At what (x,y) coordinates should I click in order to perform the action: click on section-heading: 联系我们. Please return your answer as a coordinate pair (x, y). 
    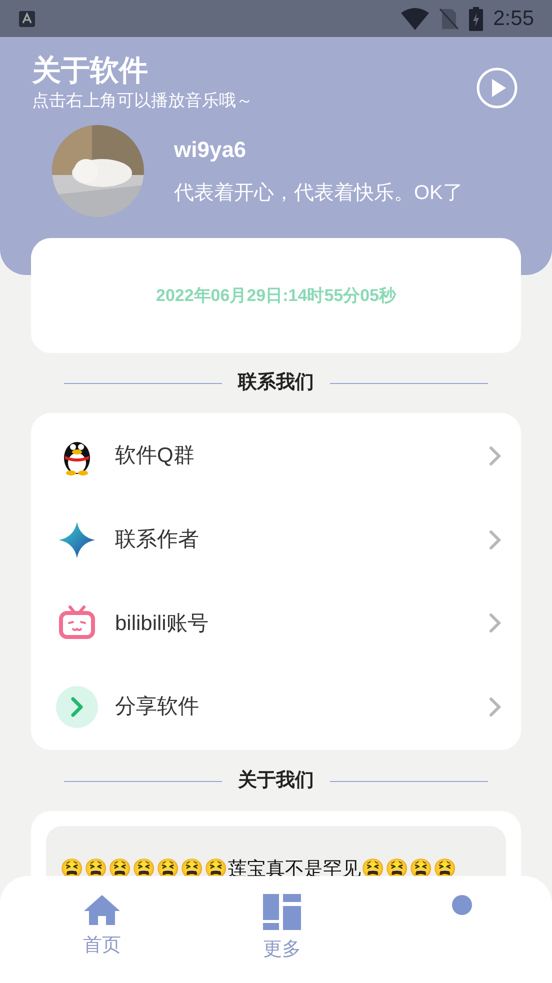
    Looking at the image, I should click on (275, 382).